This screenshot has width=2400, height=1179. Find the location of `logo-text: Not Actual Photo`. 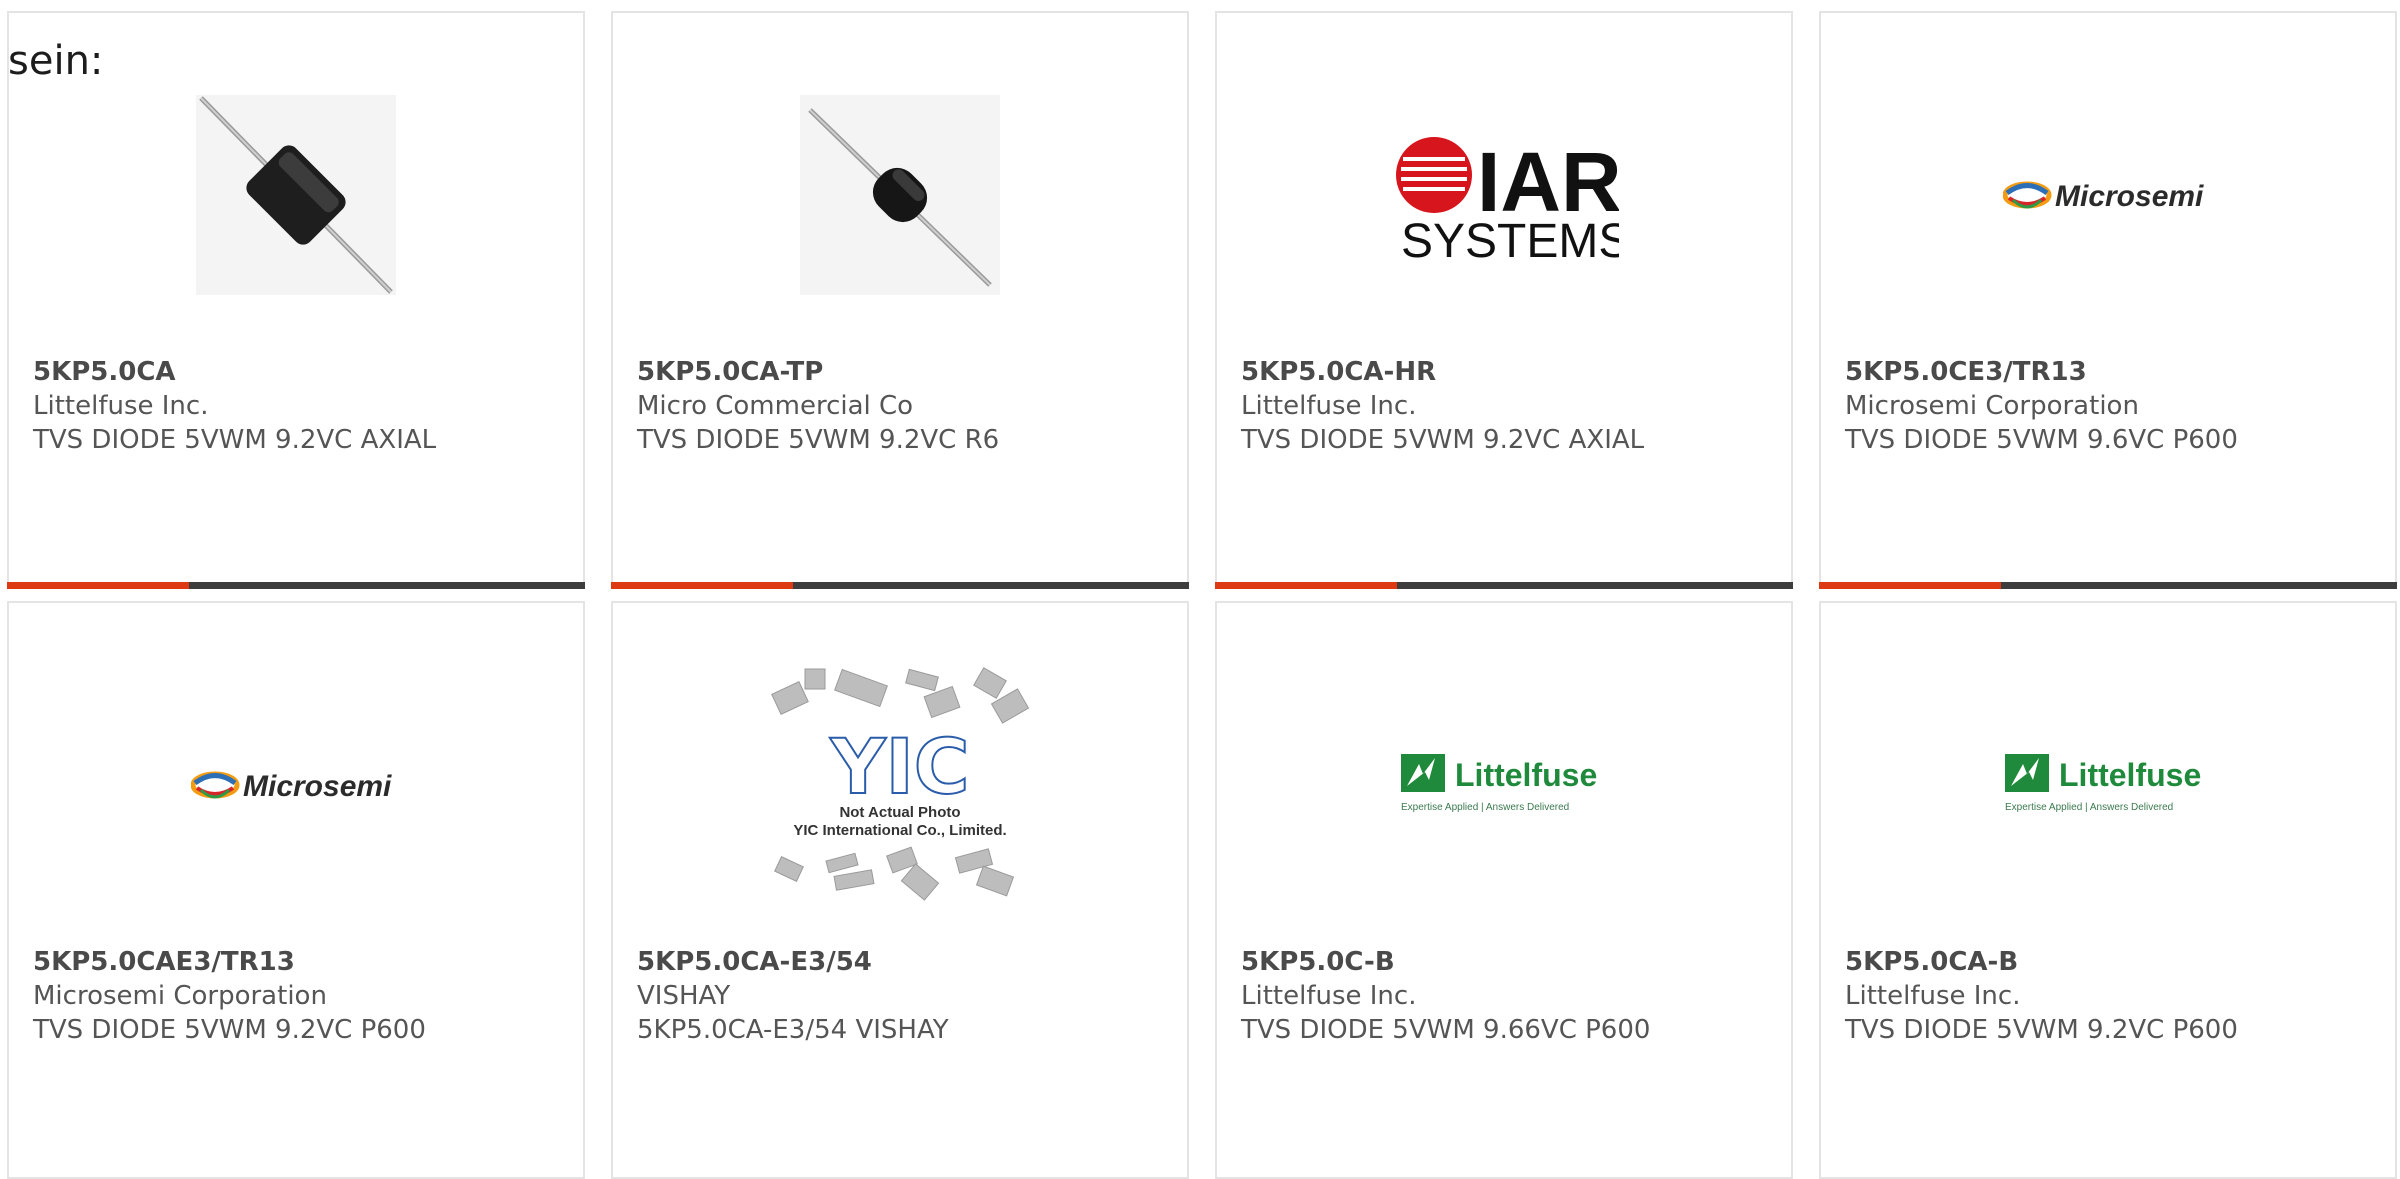

logo-text: Not Actual Photo is located at coordinates (899, 812).